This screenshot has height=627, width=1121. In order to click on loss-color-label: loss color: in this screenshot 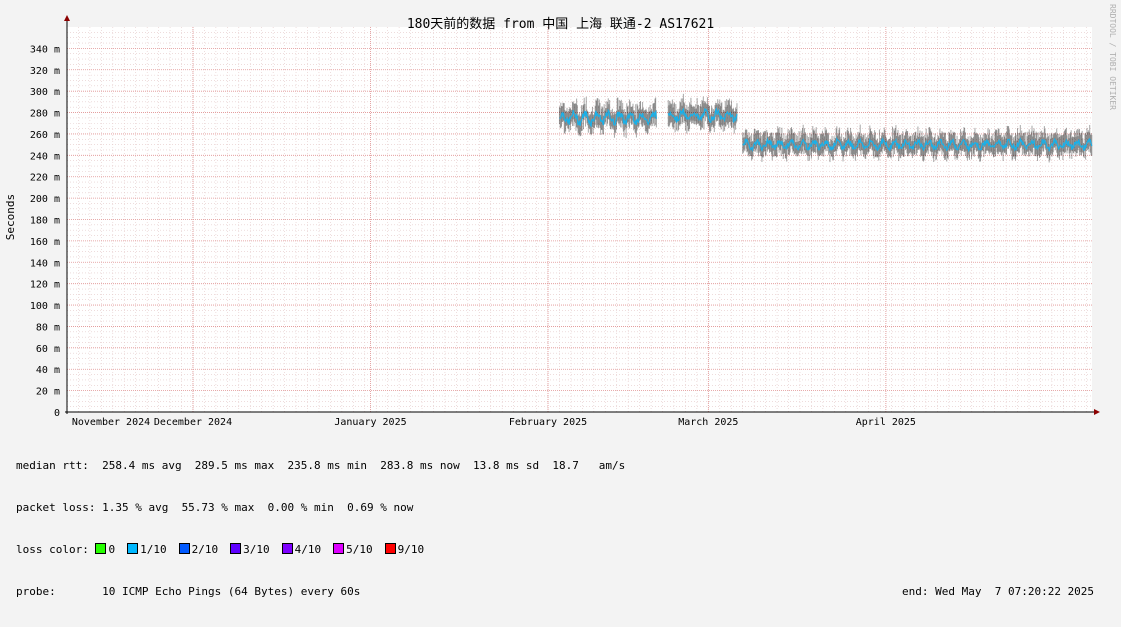, I will do `click(56, 549)`.